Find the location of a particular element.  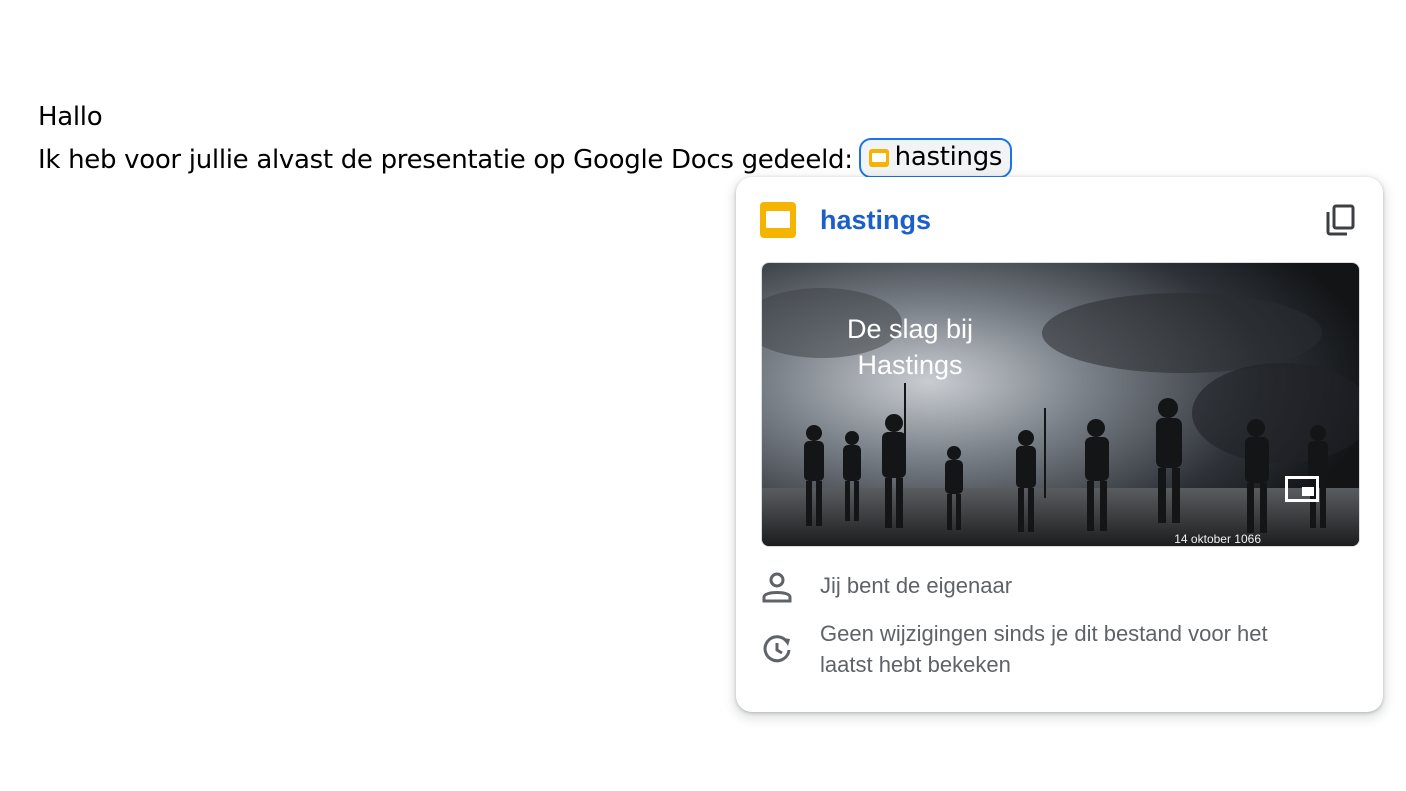

picture-in-picture-icon is located at coordinates (1302, 489).